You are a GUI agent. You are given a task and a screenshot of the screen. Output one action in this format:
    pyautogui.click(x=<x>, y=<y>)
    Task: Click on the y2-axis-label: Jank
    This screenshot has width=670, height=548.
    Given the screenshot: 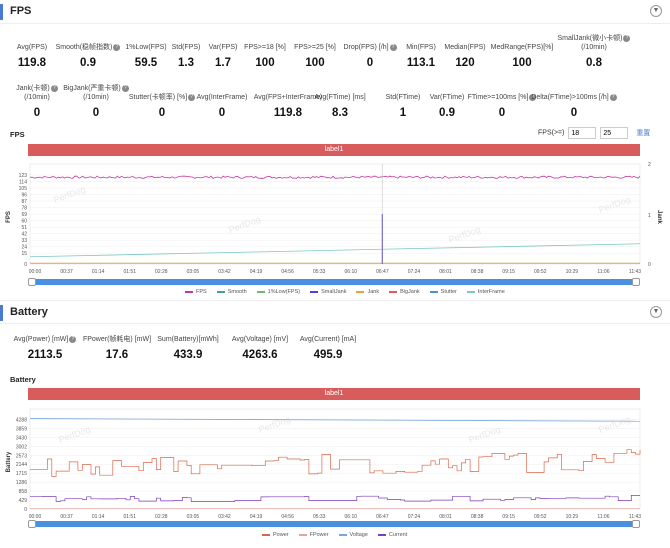 What is the action you would take?
    pyautogui.click(x=659, y=217)
    